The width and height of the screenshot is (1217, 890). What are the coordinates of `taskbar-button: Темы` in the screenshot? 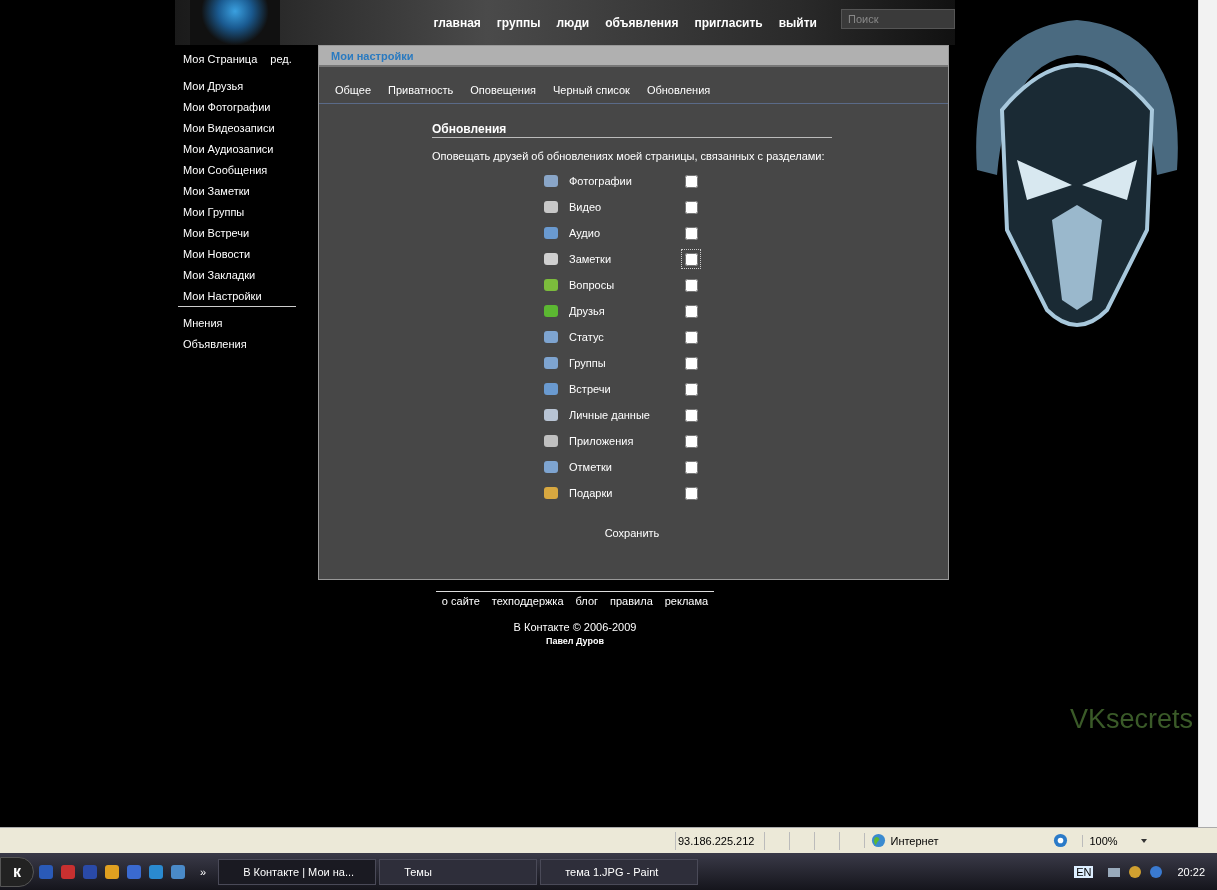 It's located at (458, 871).